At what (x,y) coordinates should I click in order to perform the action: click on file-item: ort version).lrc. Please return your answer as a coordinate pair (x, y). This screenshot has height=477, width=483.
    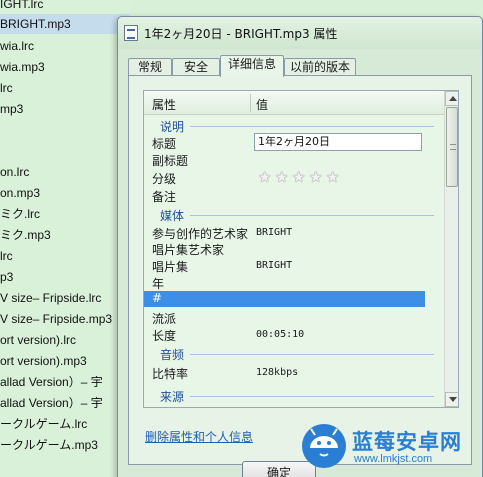
    Looking at the image, I should click on (38, 340).